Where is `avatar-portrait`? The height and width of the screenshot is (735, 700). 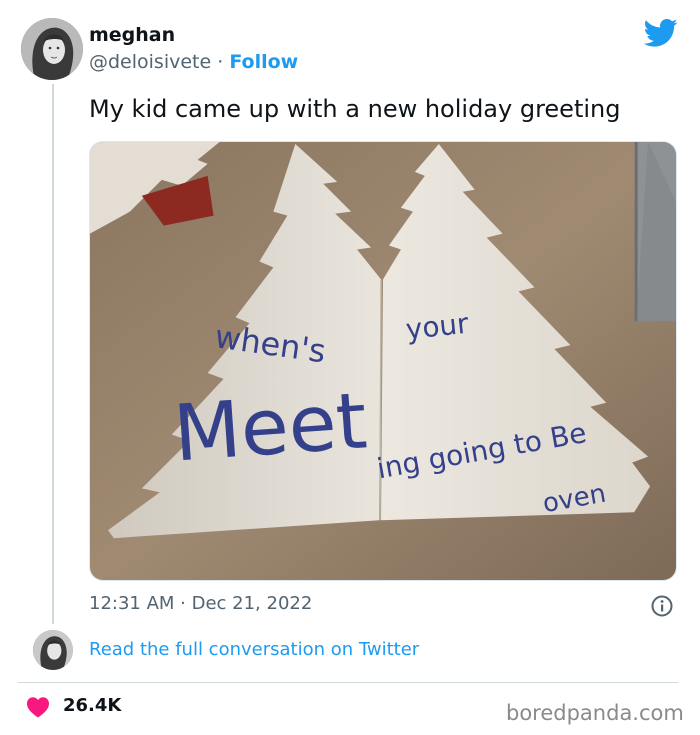 avatar-portrait is located at coordinates (52, 49).